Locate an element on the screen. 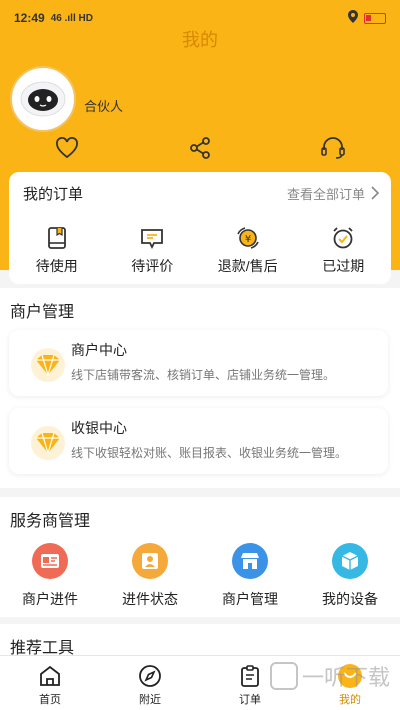 The width and height of the screenshot is (400, 710). tab-nearby: 附近 is located at coordinates (150, 683).